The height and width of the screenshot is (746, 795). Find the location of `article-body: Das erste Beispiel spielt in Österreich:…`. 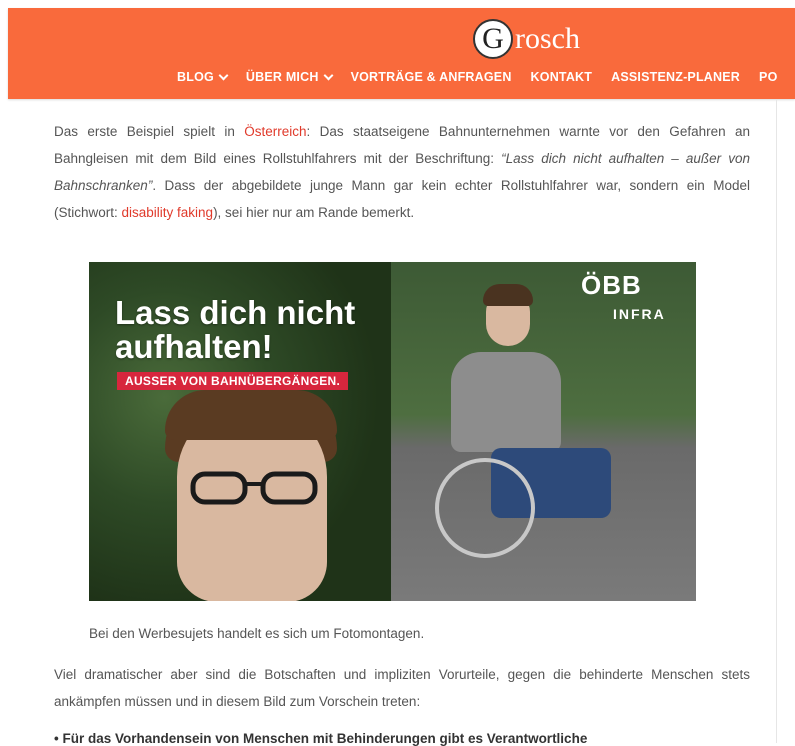

article-body: Das erste Beispiel spielt in Österreich:… is located at coordinates (402, 172).